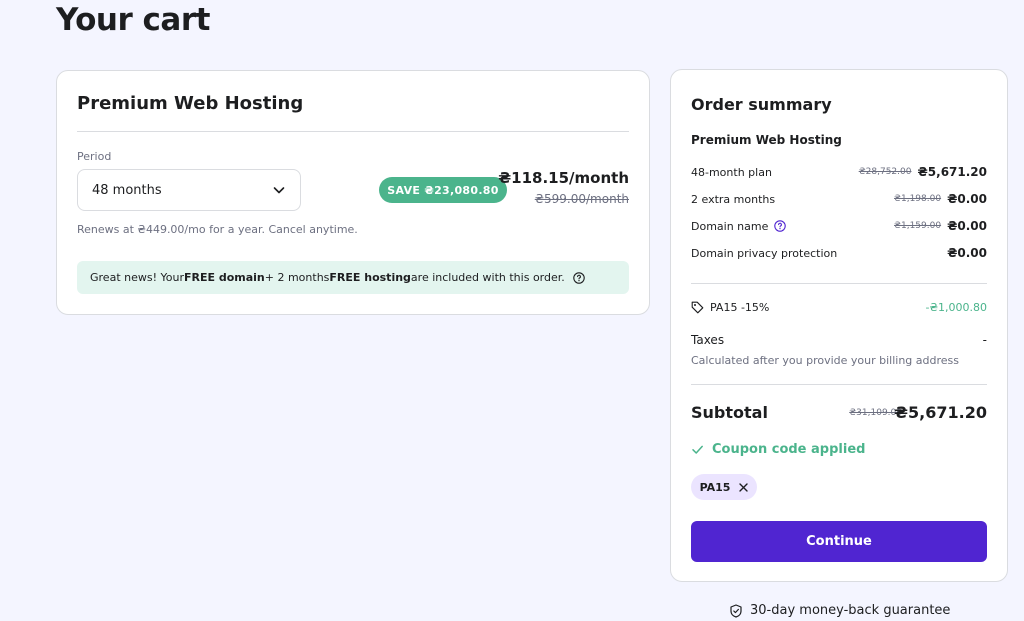 The image size is (1024, 621). I want to click on close-icon, so click(744, 487).